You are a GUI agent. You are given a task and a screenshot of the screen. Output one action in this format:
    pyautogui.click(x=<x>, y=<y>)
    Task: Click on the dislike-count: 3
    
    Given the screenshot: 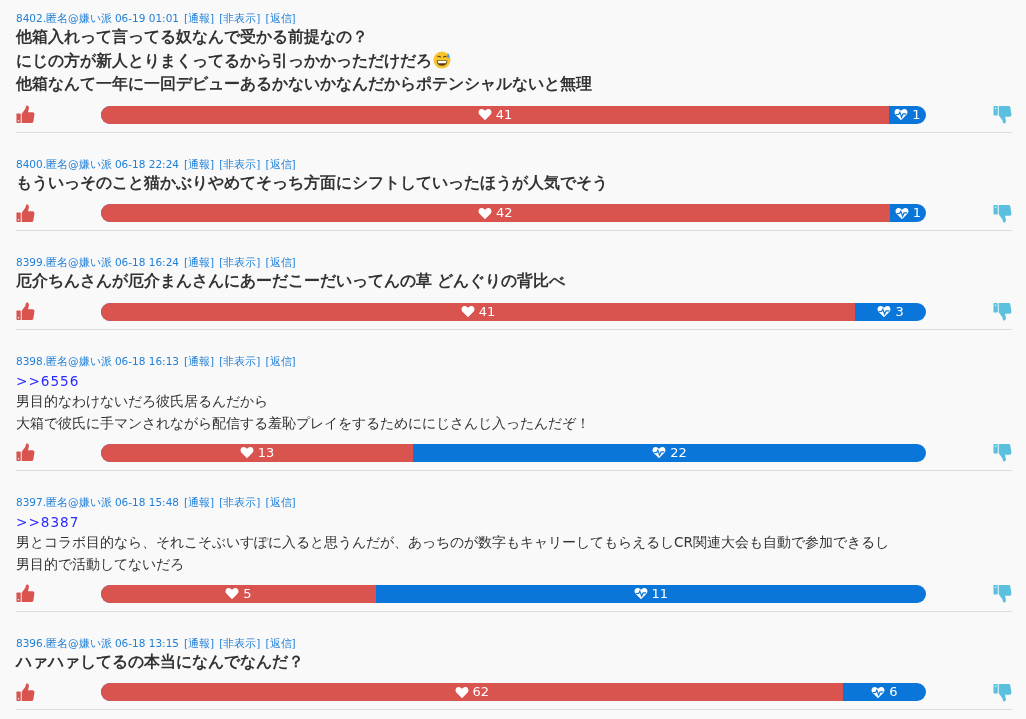 What is the action you would take?
    pyautogui.click(x=899, y=311)
    